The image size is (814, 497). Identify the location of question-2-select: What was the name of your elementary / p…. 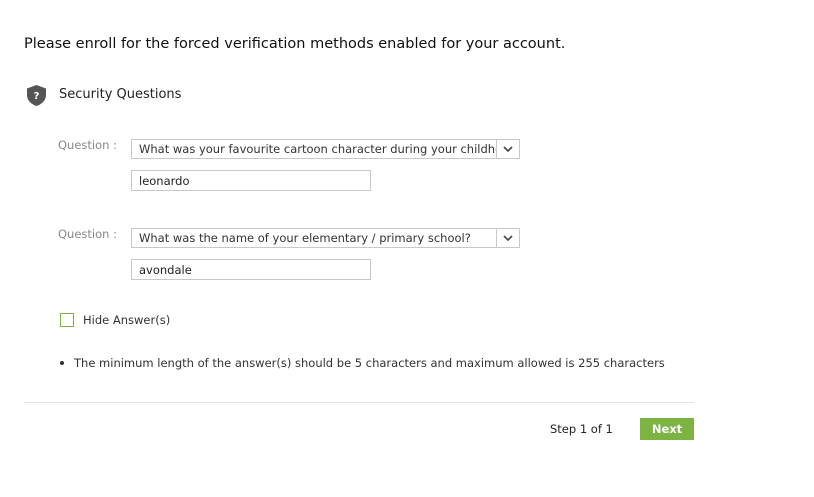
(325, 238).